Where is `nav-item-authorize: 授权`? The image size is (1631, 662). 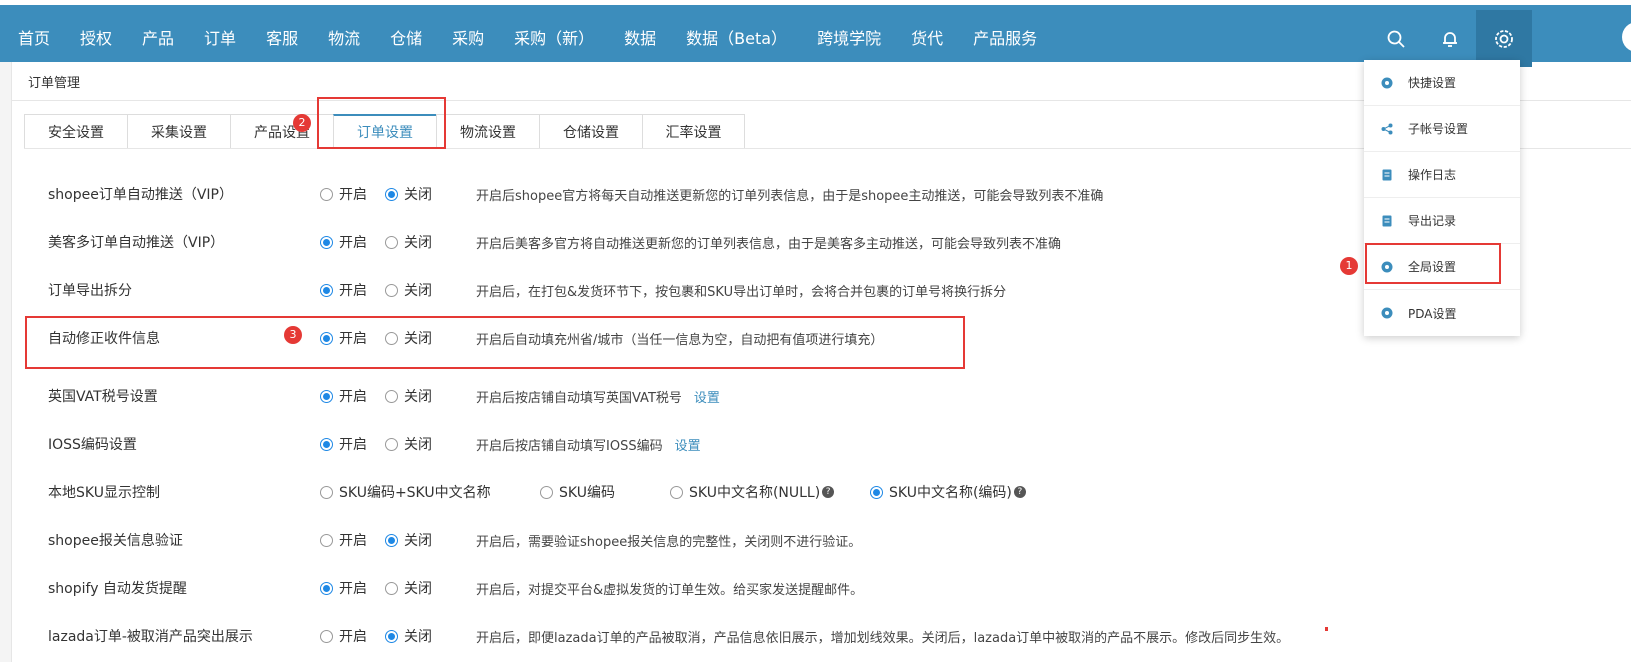
nav-item-authorize: 授权 is located at coordinates (96, 38).